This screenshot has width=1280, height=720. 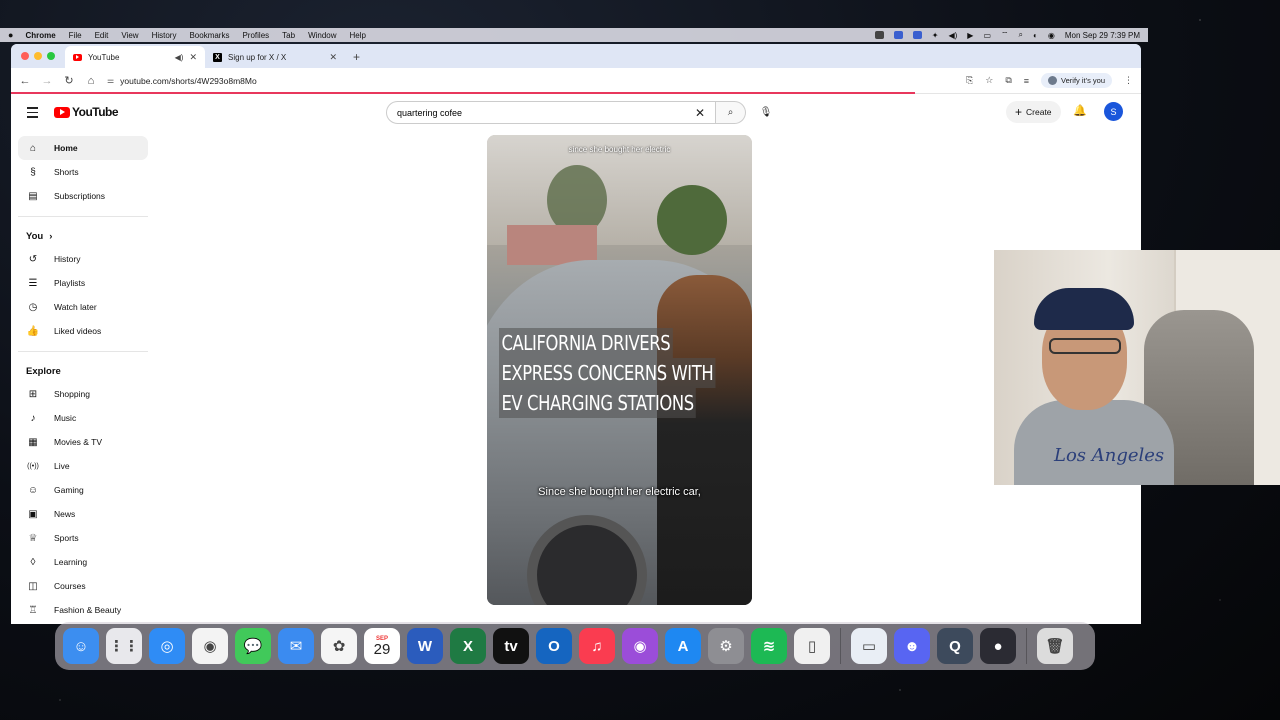 I want to click on youtube-logo: YouTube, so click(x=86, y=112).